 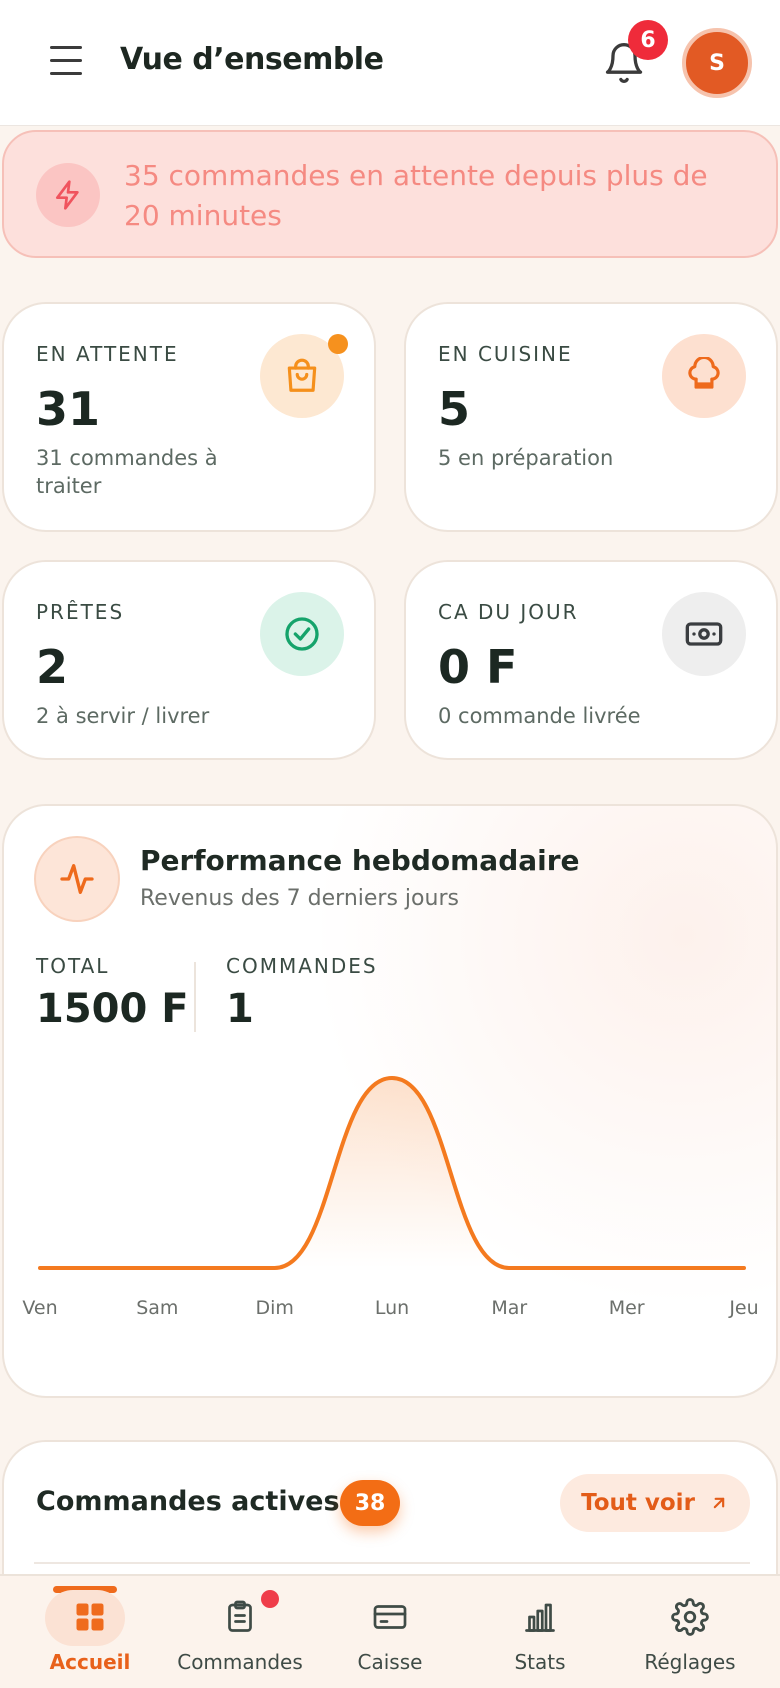 I want to click on active-orders-count-badge: 38, so click(x=370, y=1503).